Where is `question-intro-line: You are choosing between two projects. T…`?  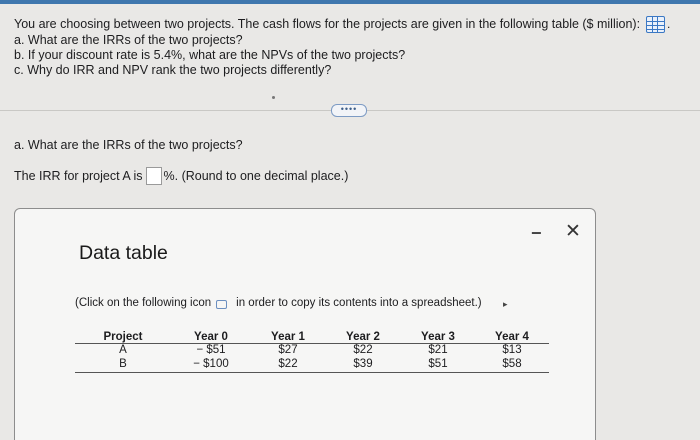 question-intro-line: You are choosing between two projects. T… is located at coordinates (354, 24).